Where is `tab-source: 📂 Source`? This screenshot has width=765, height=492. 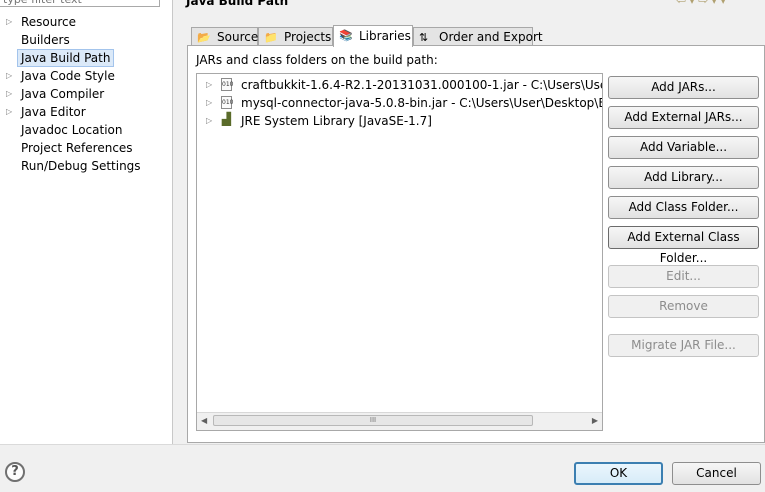 tab-source: 📂 Source is located at coordinates (224, 36).